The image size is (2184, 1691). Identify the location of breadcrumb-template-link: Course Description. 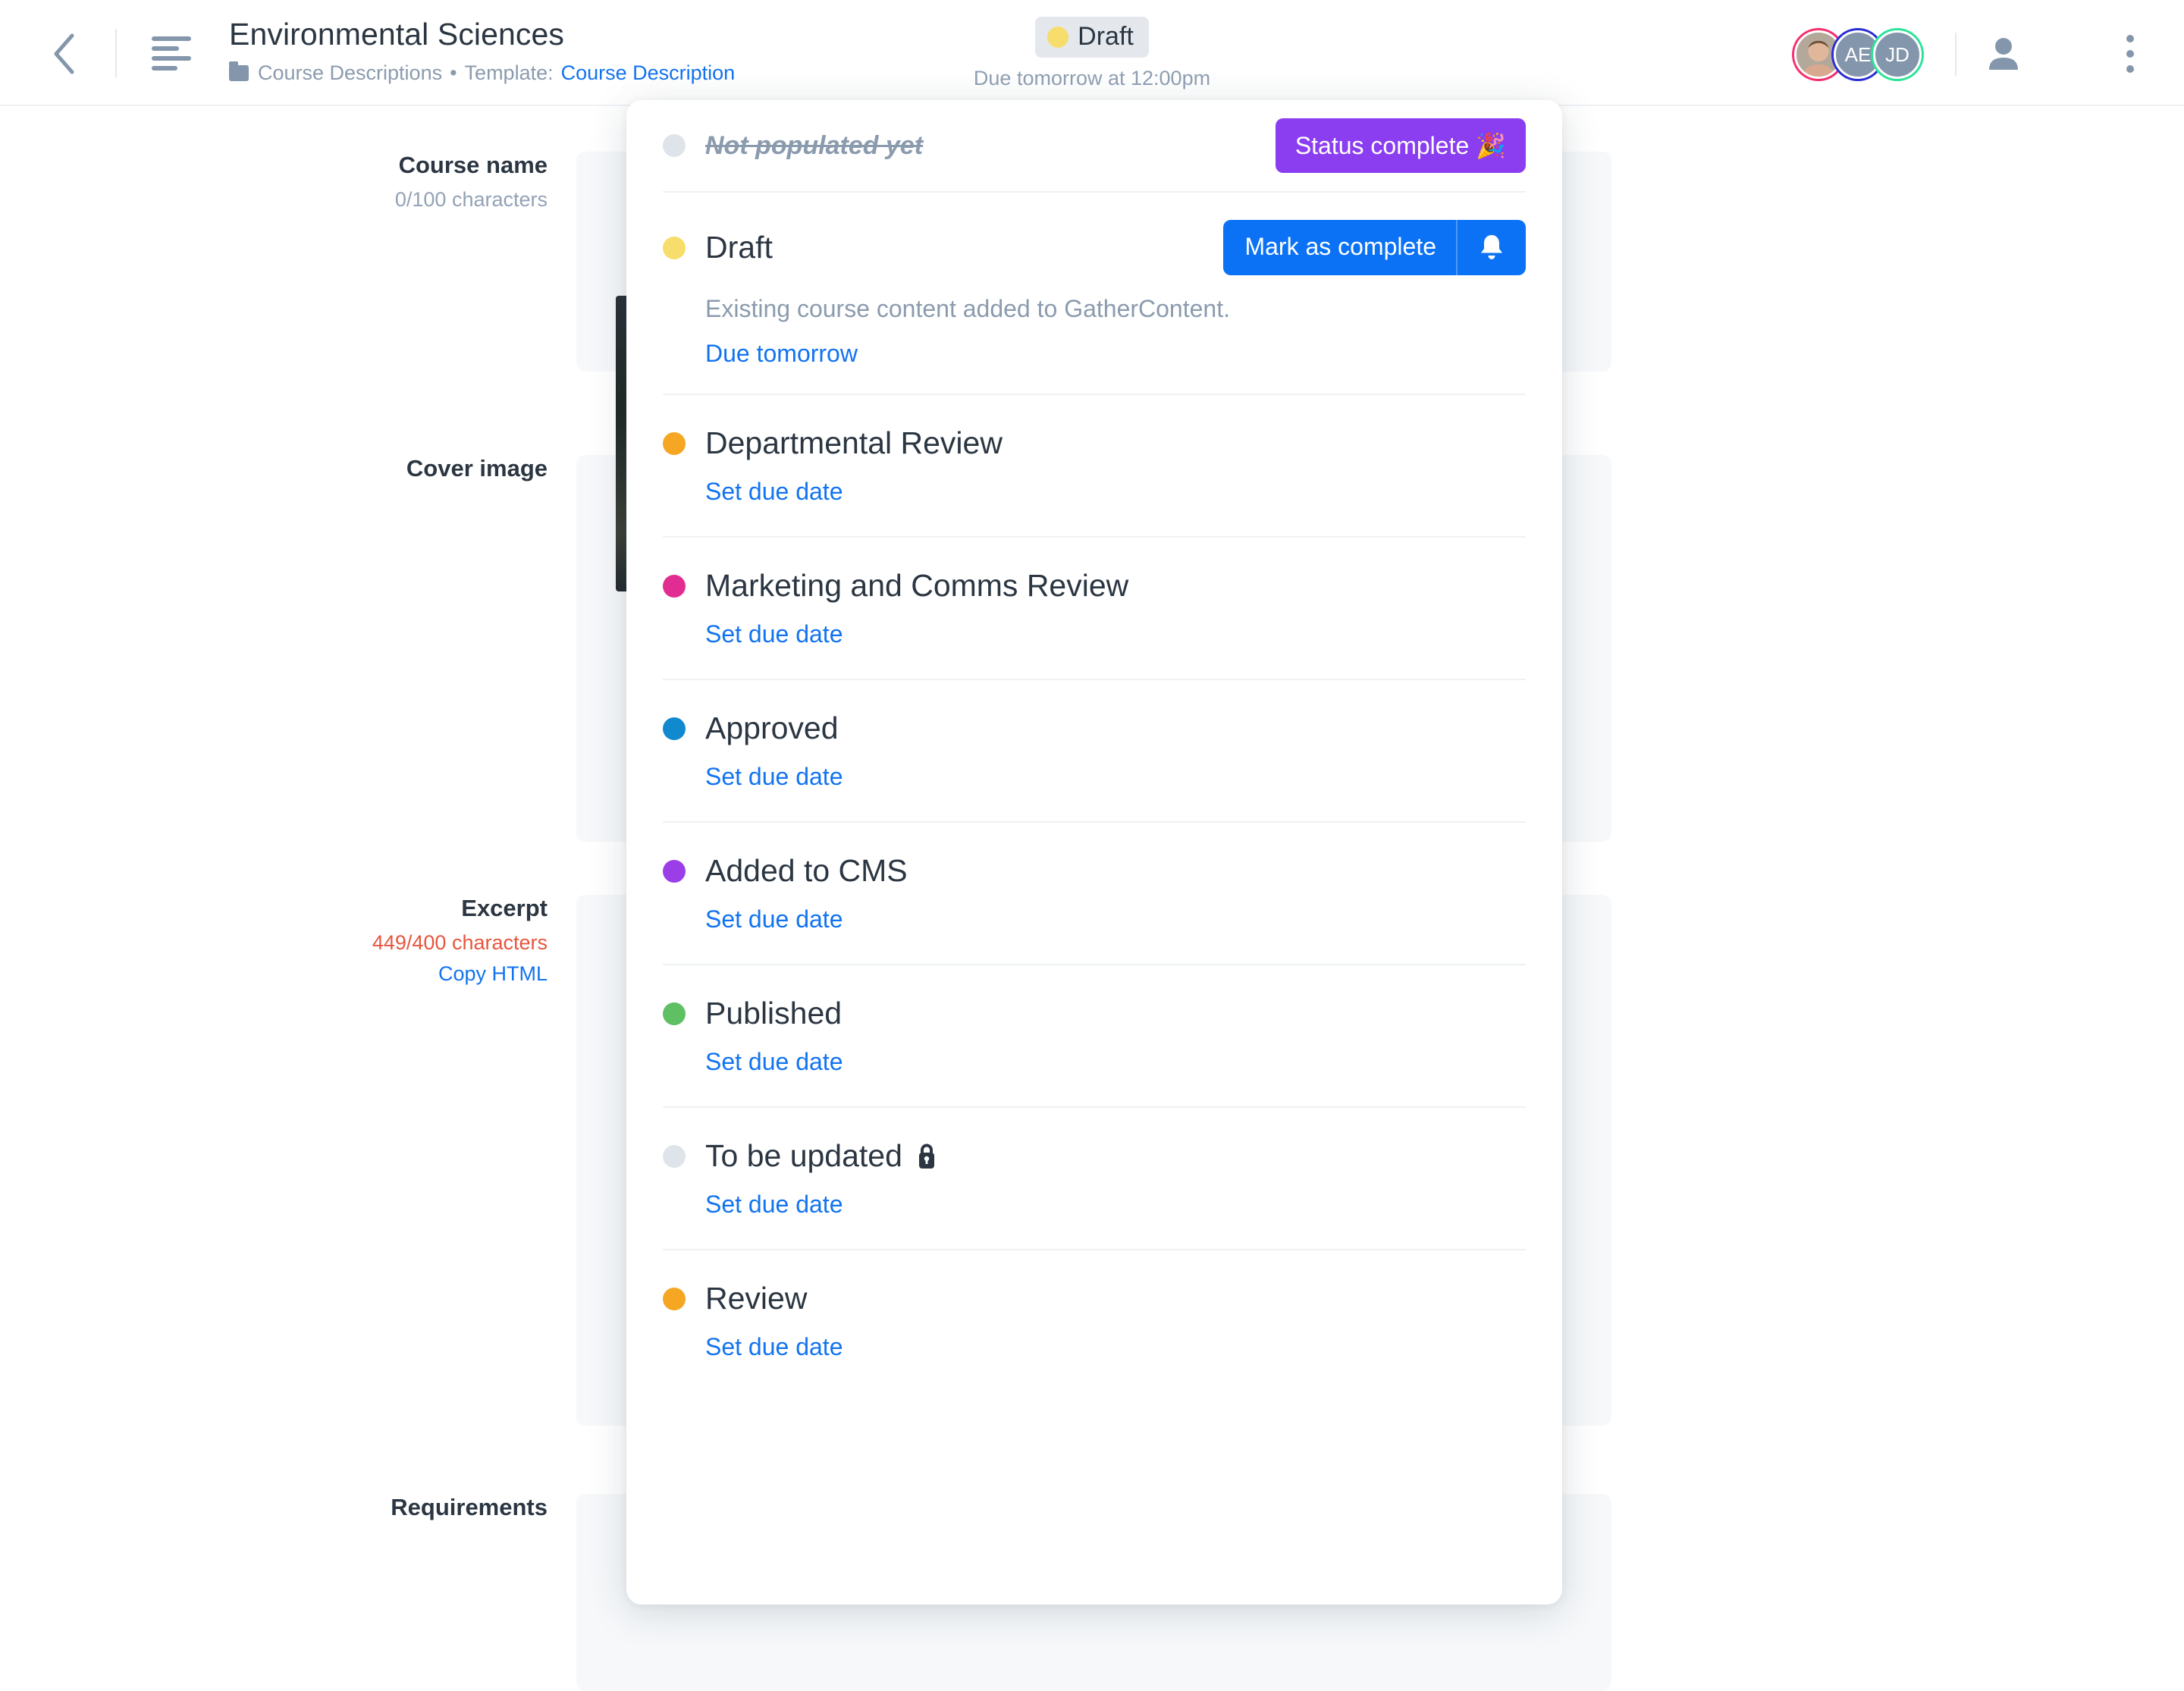
(648, 73).